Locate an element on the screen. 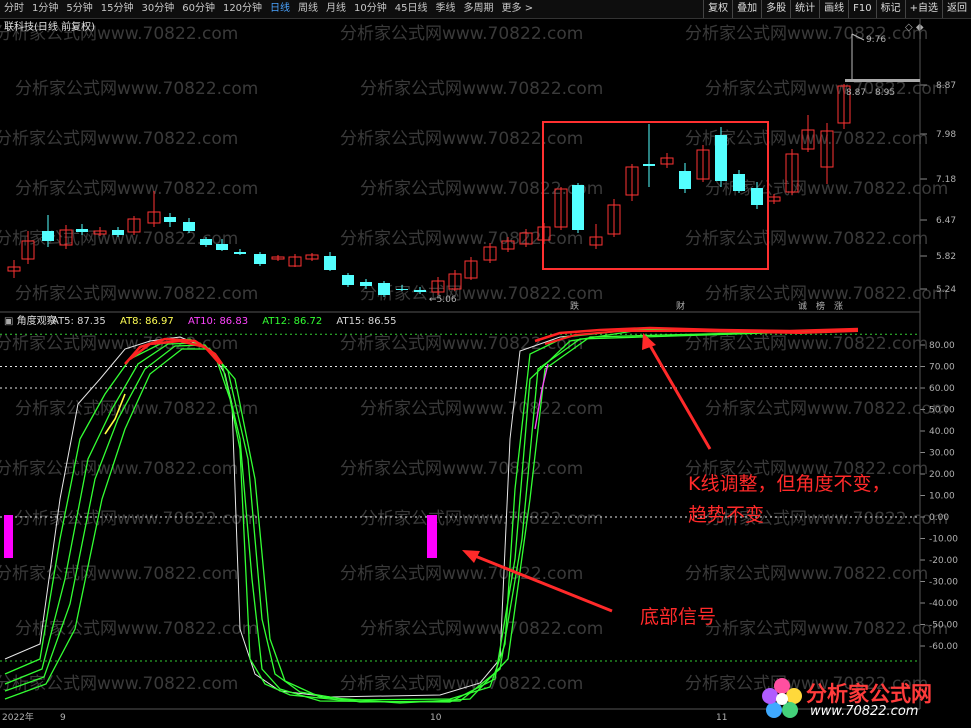  indicator-axis-label: 20.00 is located at coordinates (942, 475).